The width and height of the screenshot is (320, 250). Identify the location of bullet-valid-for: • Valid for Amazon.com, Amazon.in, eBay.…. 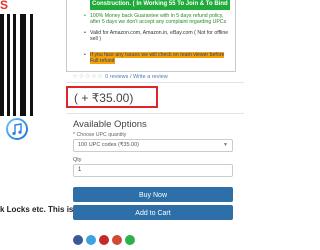
(159, 36).